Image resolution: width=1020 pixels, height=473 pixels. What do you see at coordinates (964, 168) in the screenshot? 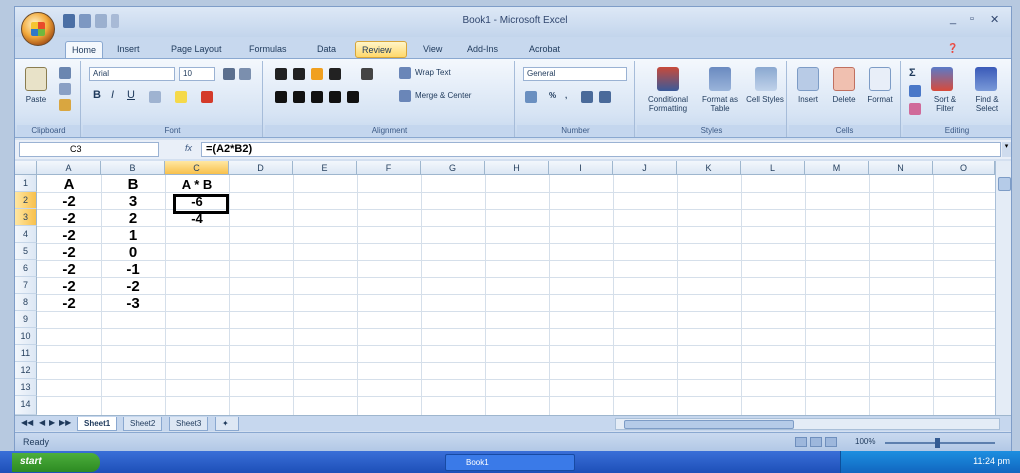
I see `column-header-o: O` at bounding box center [964, 168].